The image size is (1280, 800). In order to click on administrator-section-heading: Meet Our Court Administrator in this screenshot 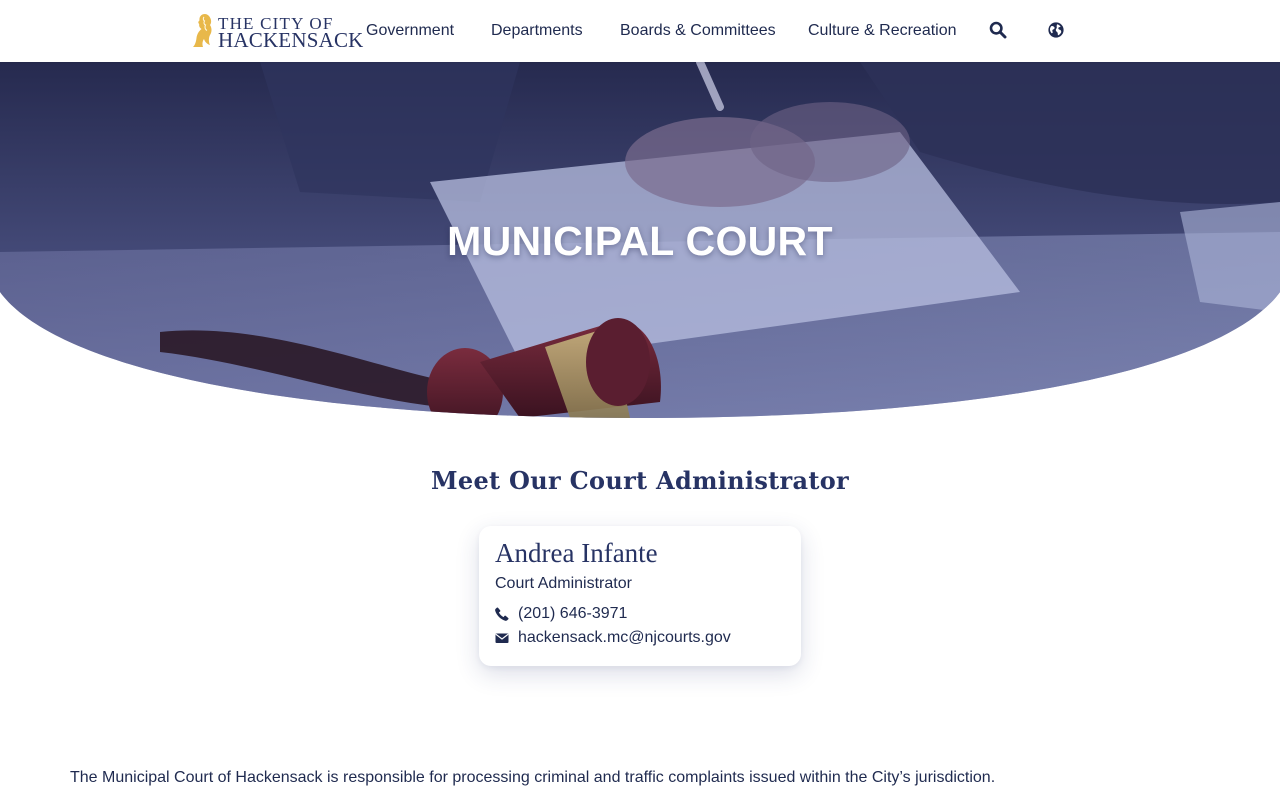, I will do `click(640, 480)`.